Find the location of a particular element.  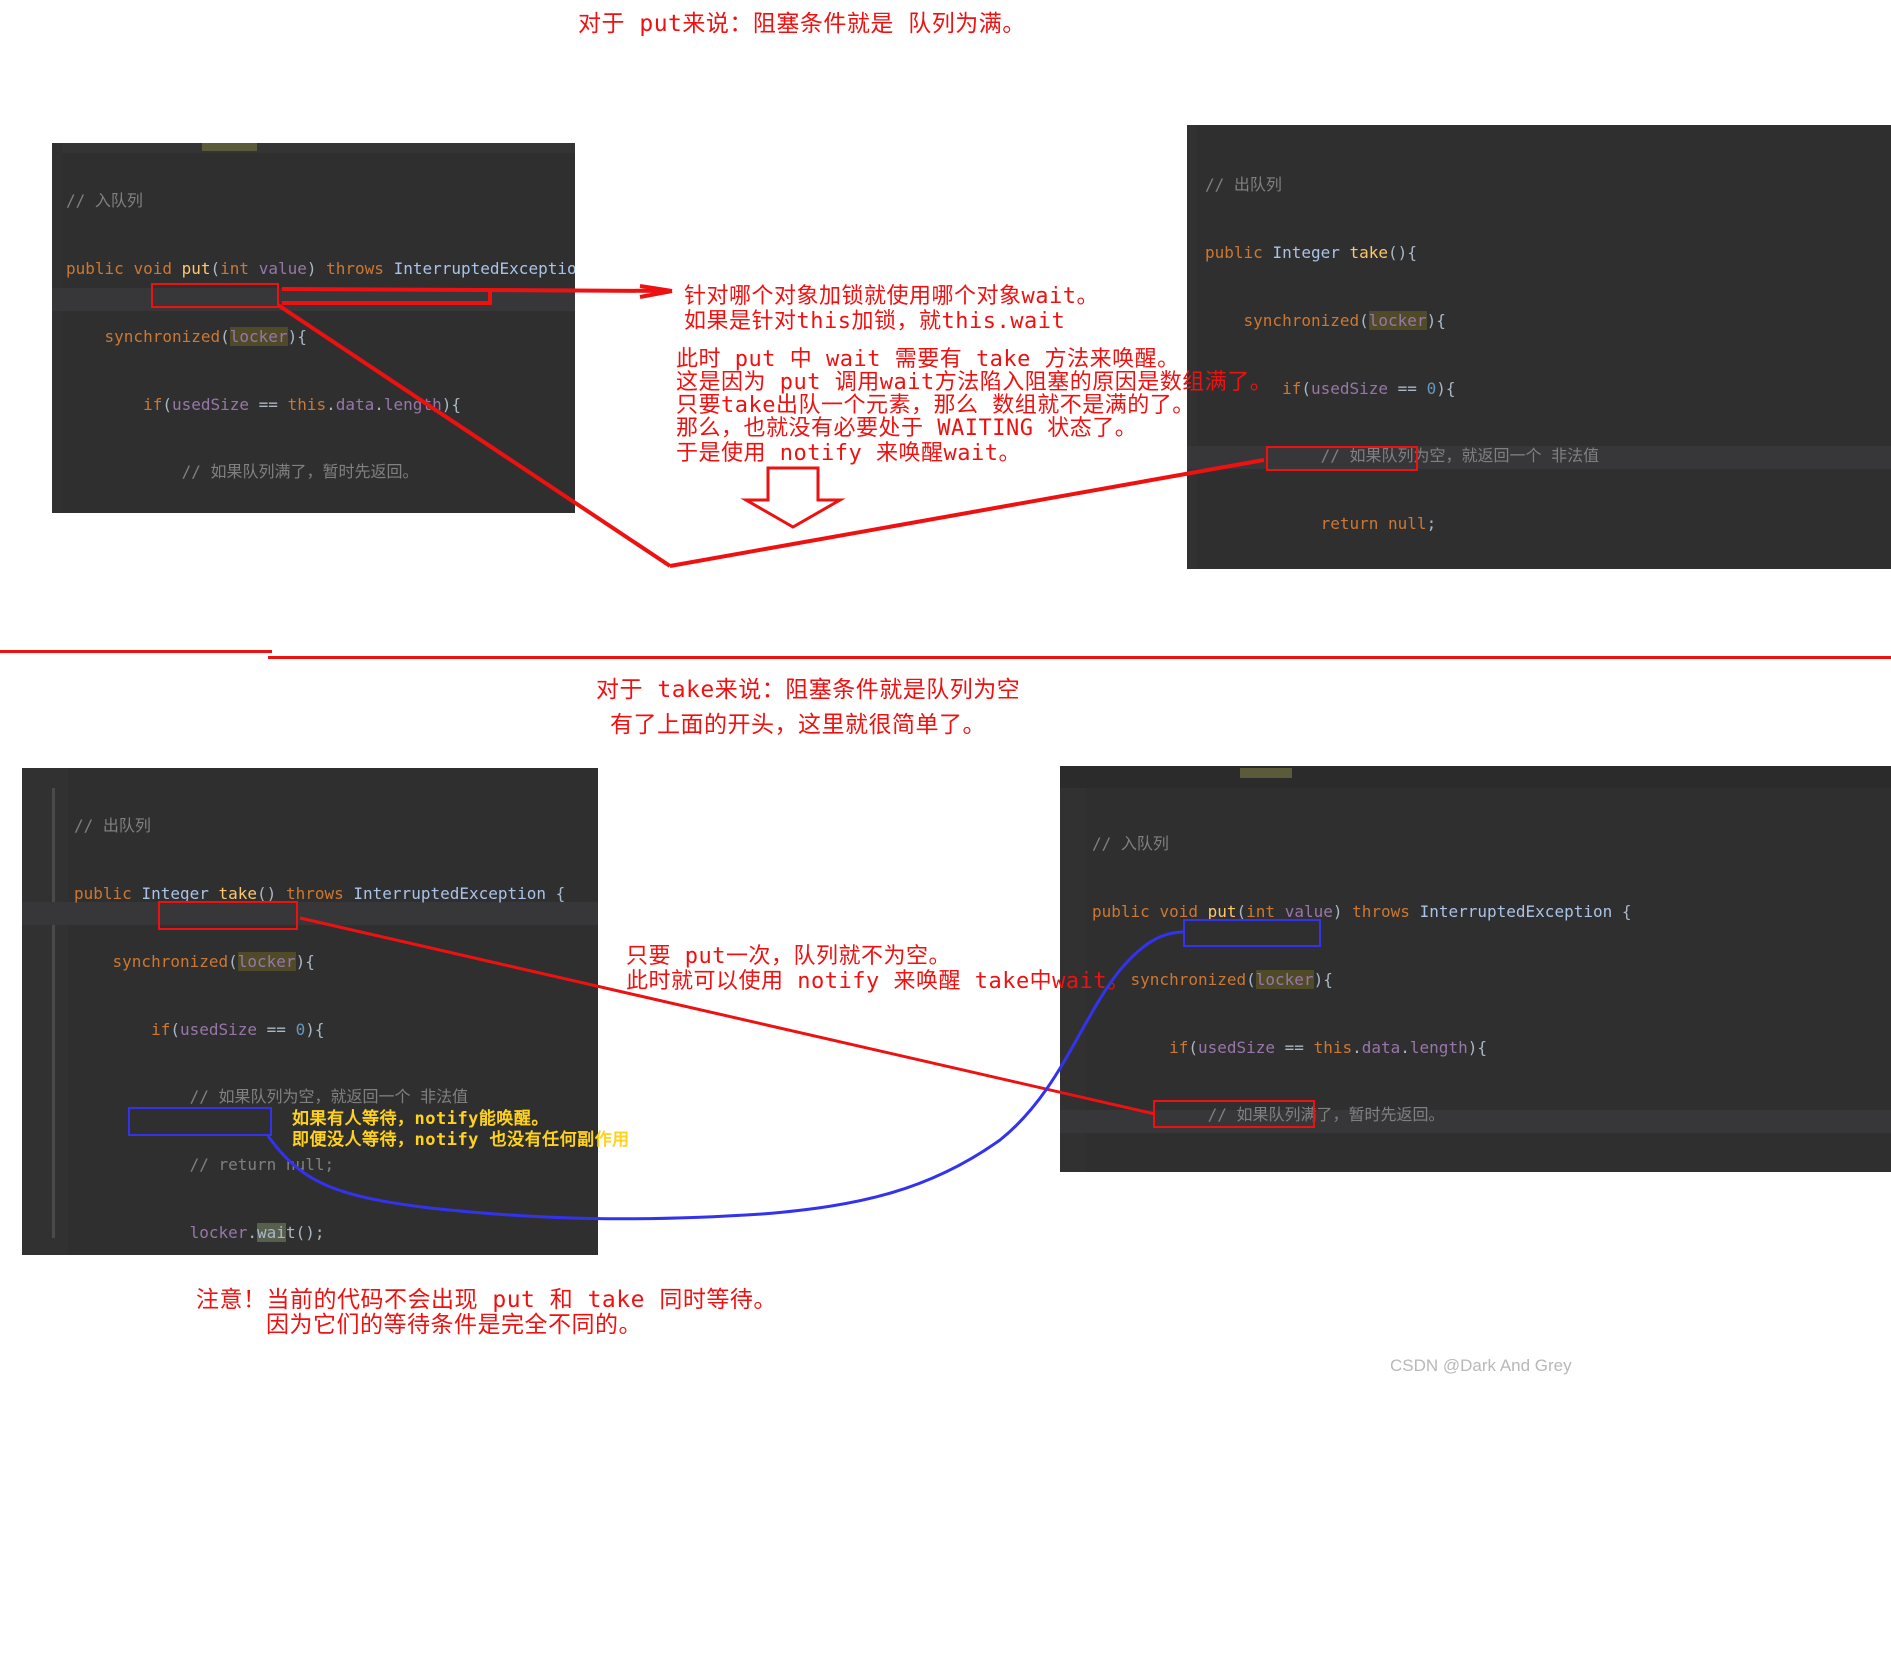

code-line-locker-wait: locker.wait(); is located at coordinates (257, 1232).